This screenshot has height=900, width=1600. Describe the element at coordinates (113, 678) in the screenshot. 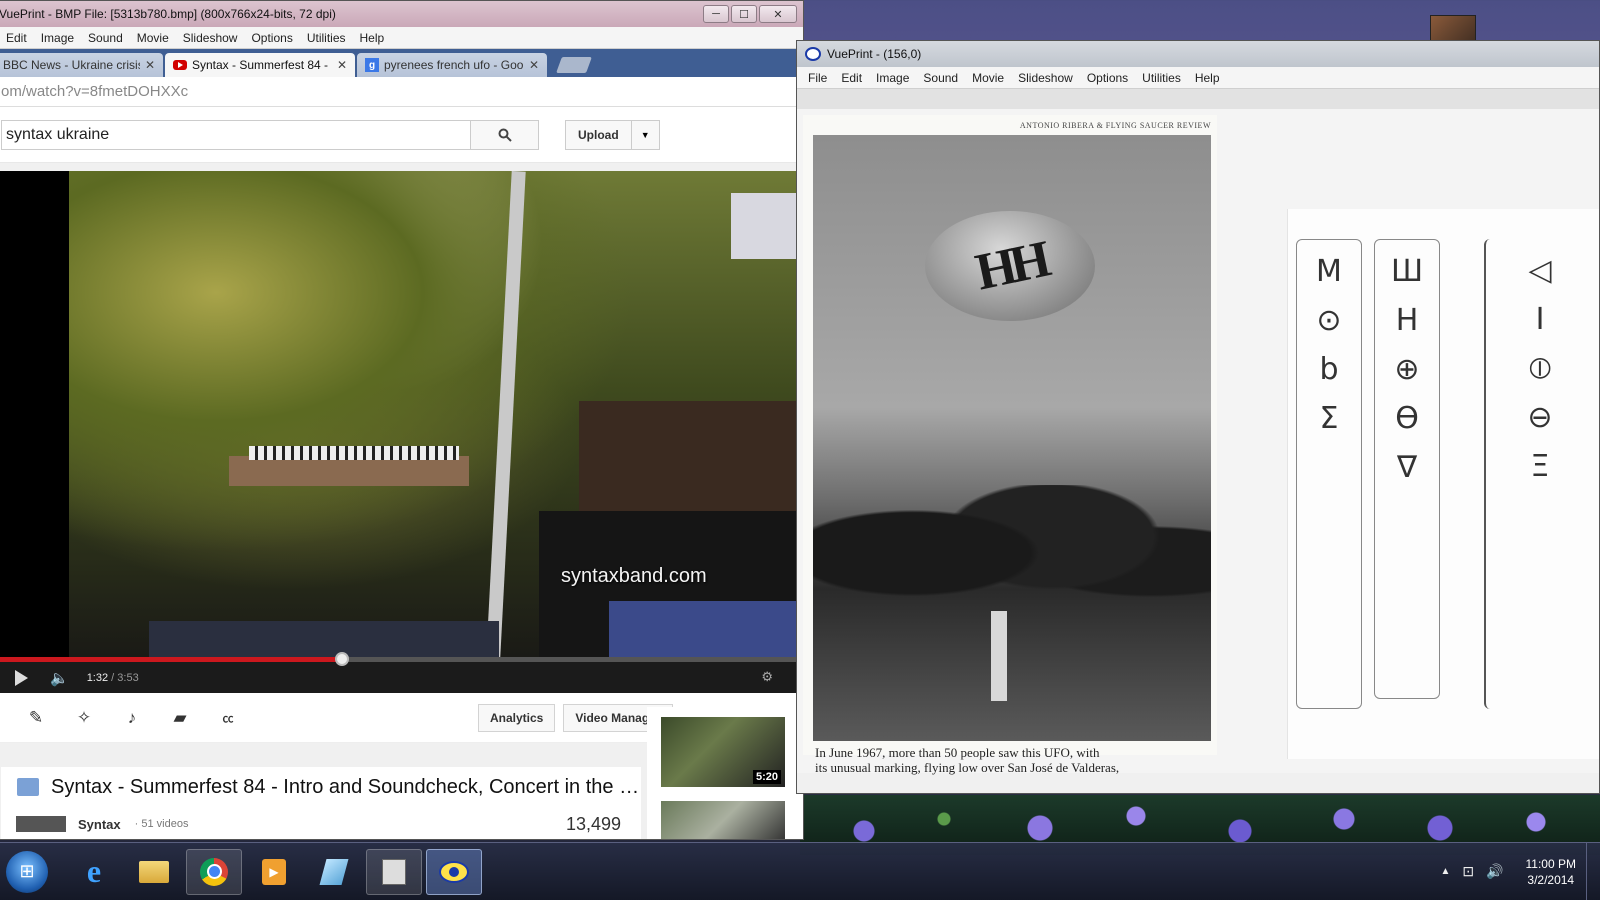

I see `time-display: 1:32 / 3:53` at that location.